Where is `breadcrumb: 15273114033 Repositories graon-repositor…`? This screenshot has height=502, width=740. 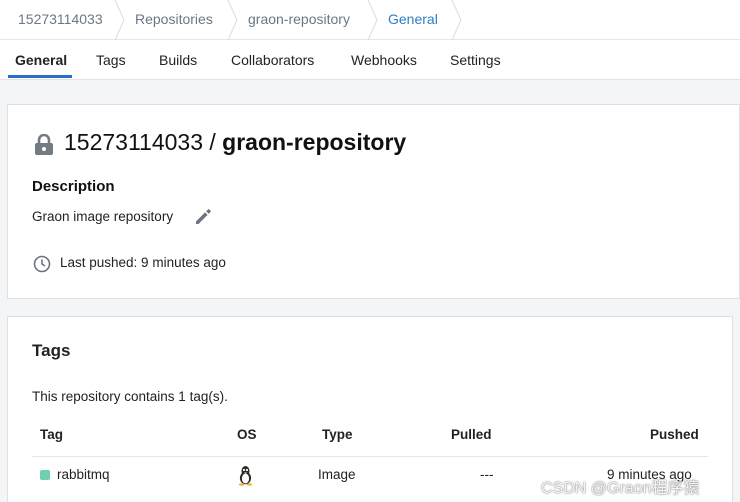 breadcrumb: 15273114033 Repositories graon-repositor… is located at coordinates (370, 20).